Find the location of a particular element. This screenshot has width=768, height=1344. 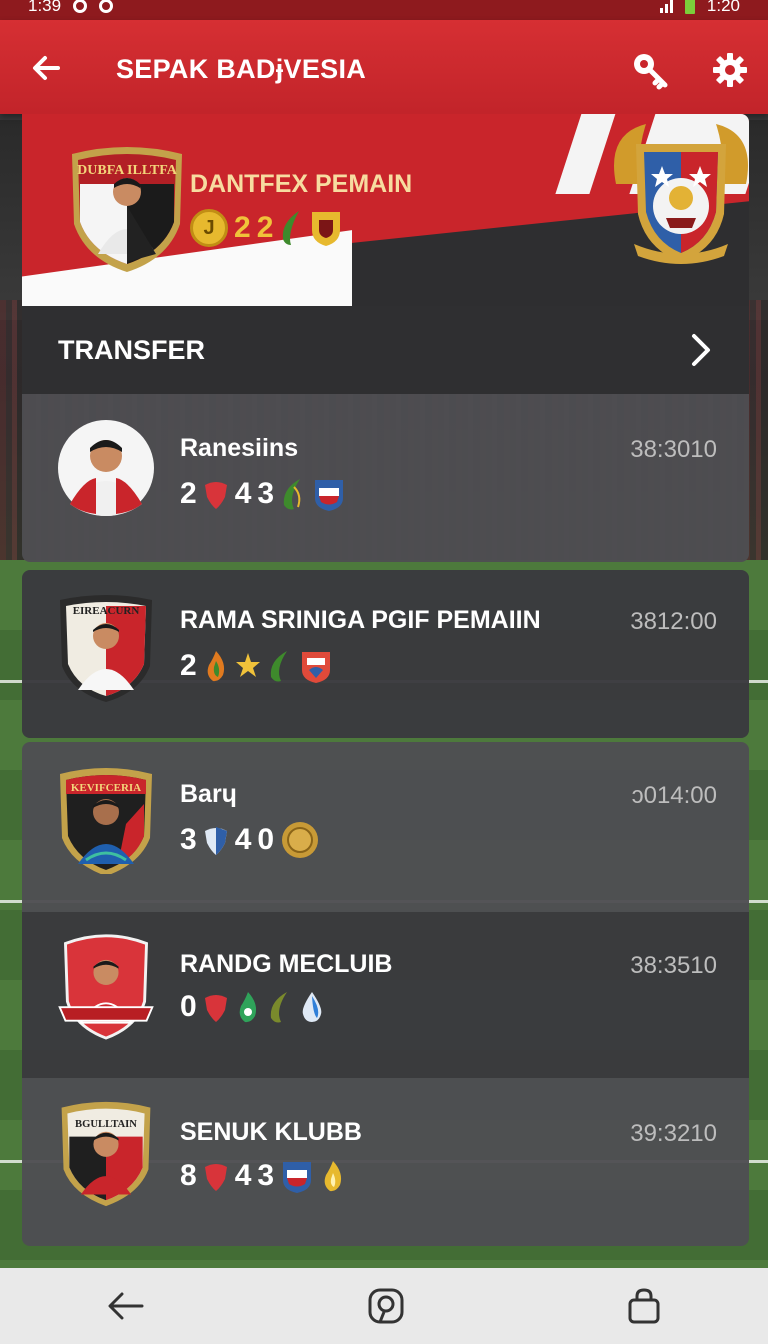

player-club-badge is located at coordinates (106, 987).